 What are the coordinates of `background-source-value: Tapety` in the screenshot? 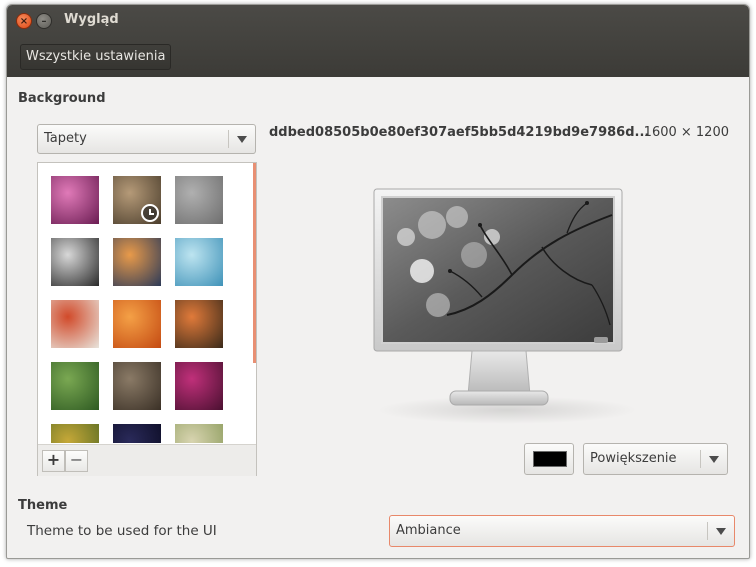 It's located at (65, 138).